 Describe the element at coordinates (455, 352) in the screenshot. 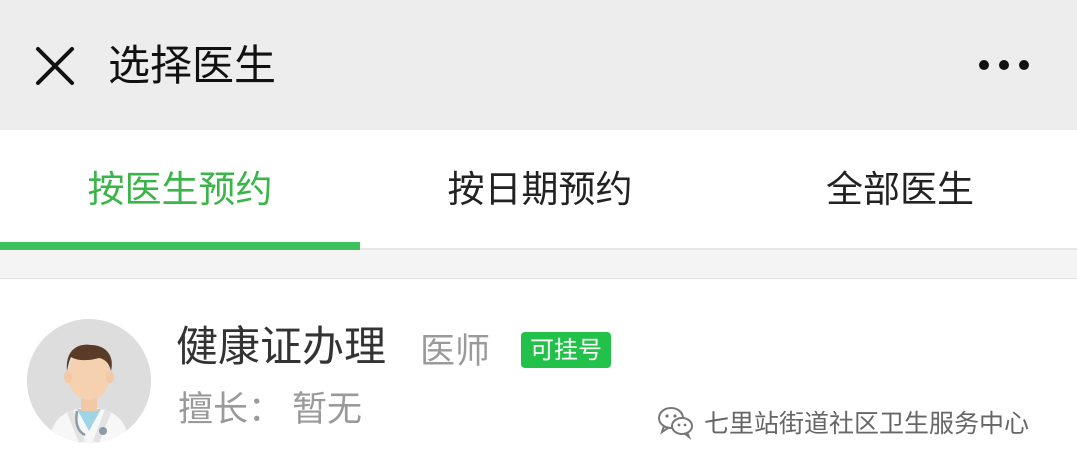

I see `doctor-title: 医师` at that location.